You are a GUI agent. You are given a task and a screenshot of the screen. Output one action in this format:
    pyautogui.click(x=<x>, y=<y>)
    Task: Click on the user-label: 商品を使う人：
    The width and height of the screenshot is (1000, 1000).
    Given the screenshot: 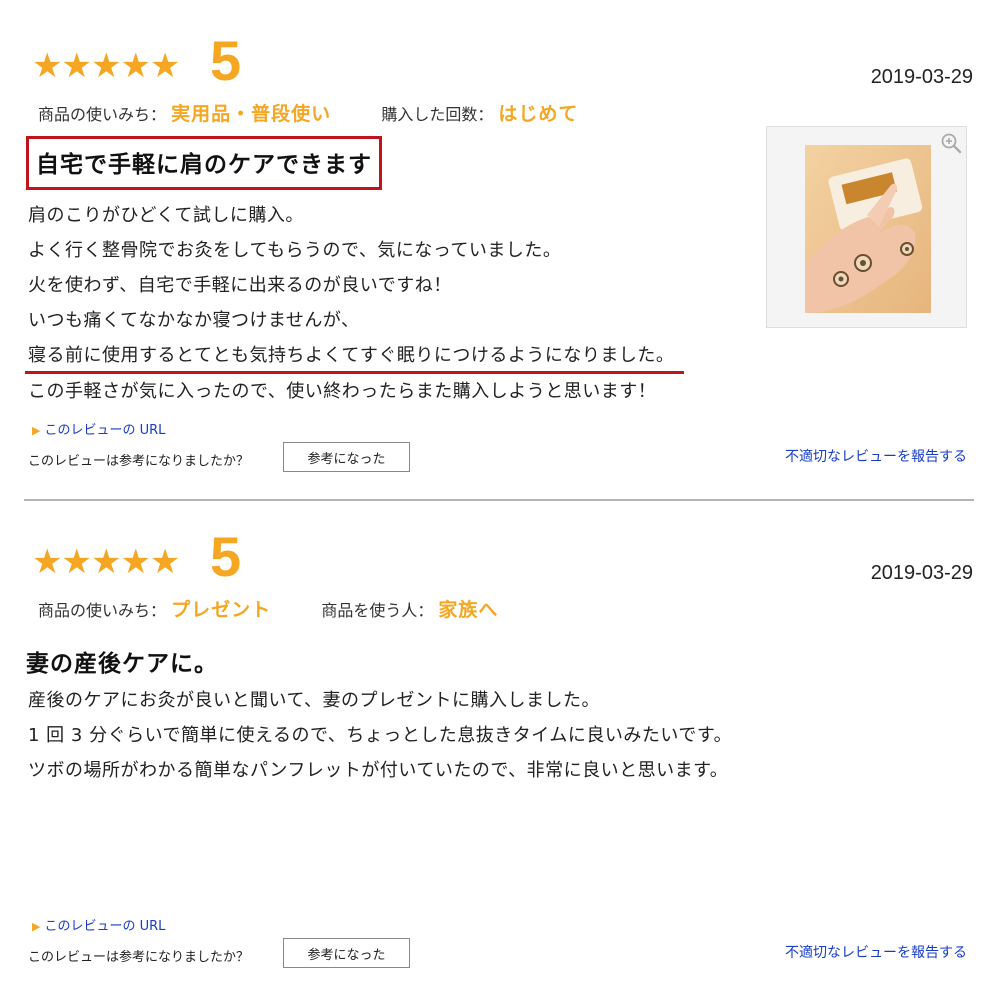 What is the action you would take?
    pyautogui.click(x=377, y=610)
    